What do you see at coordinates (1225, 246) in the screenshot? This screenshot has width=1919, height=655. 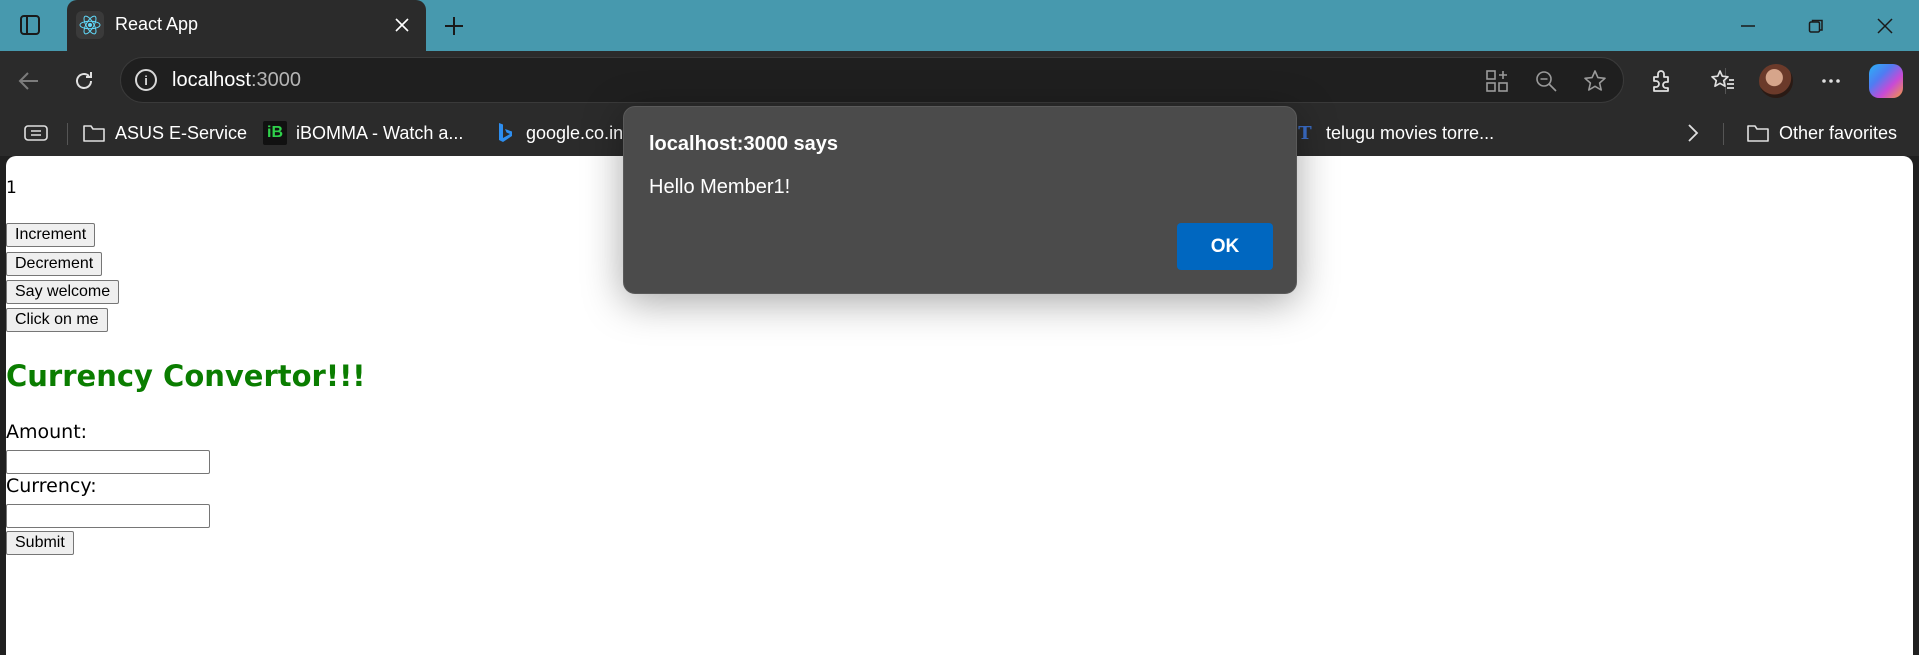 I see `ok-button: OK` at bounding box center [1225, 246].